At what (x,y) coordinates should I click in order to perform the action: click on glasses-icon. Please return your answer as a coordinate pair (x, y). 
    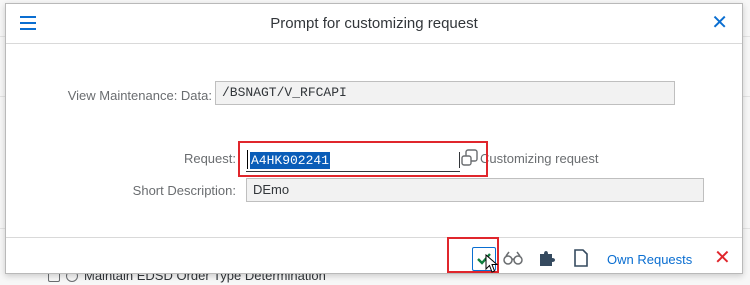
    Looking at the image, I should click on (513, 258).